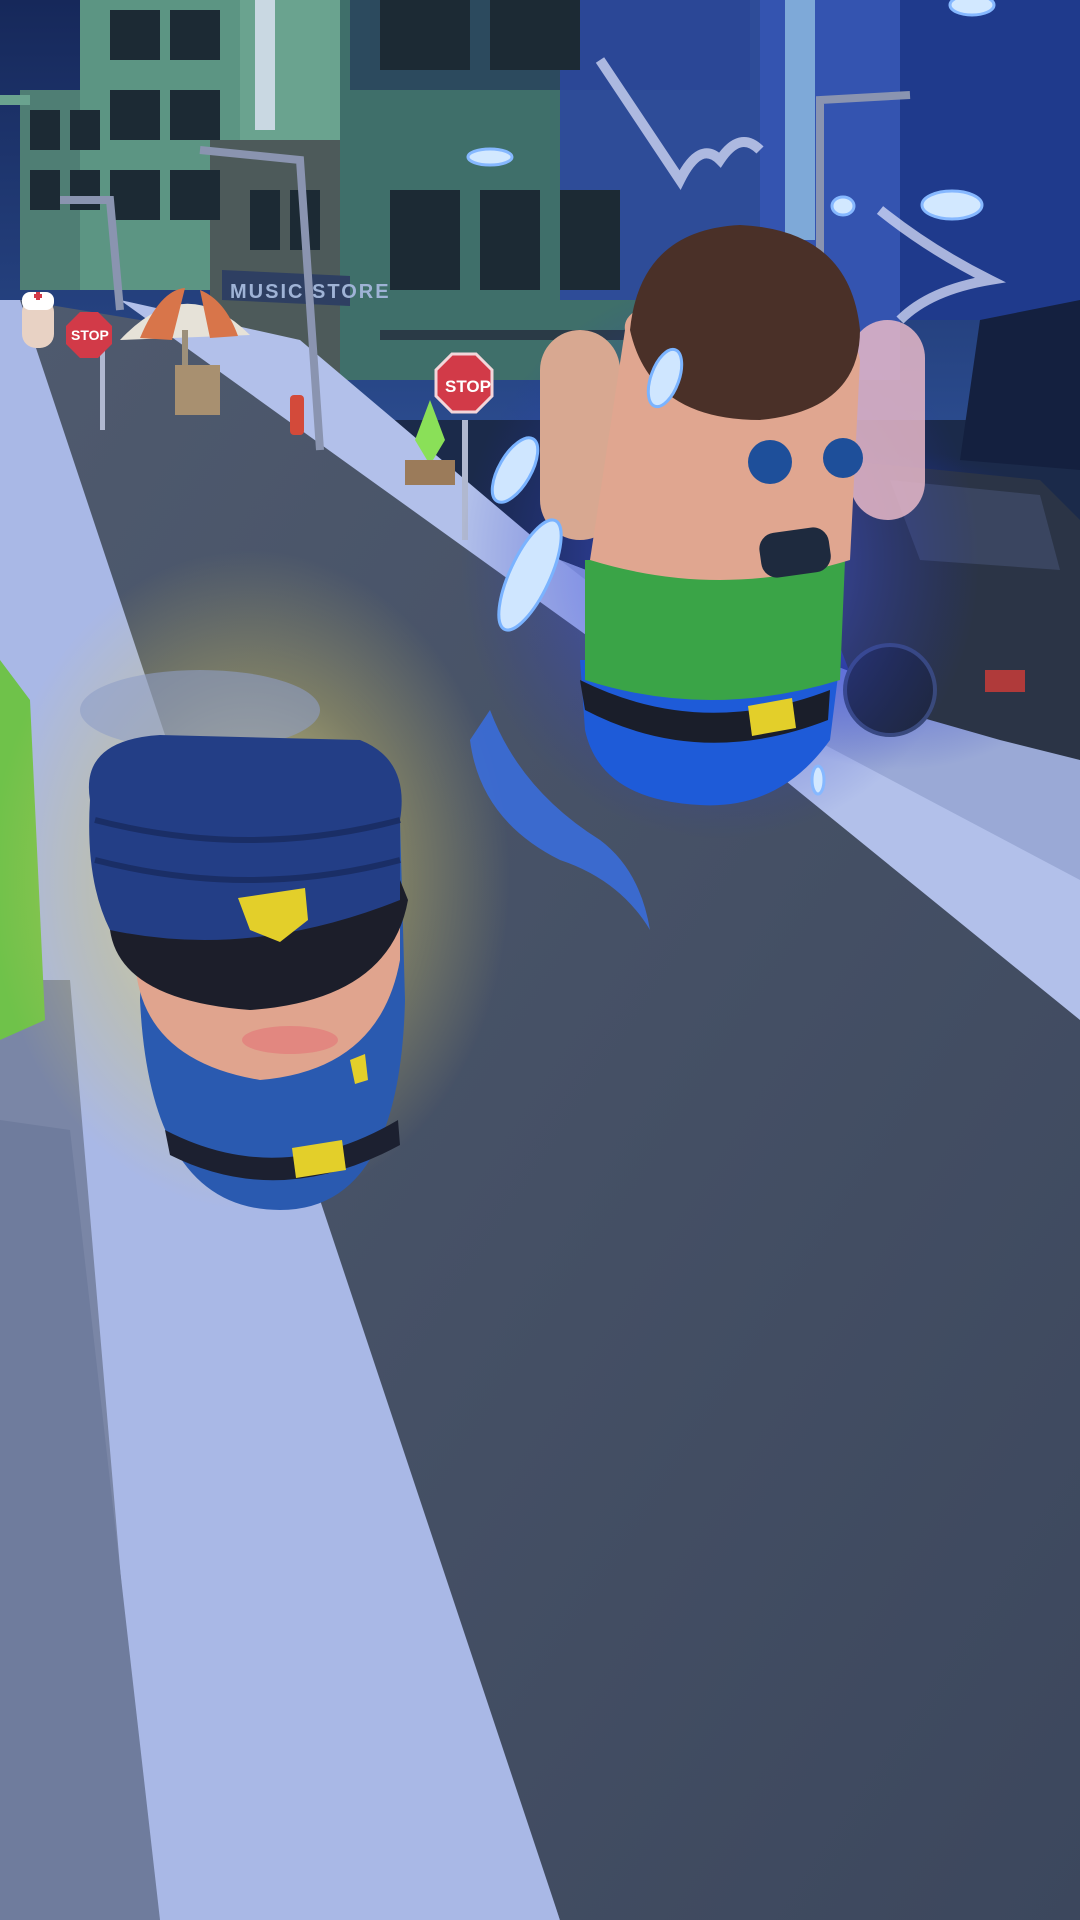 This screenshot has height=1920, width=1080. Describe the element at coordinates (887, 420) in the screenshot. I see `ghost-right-arm` at that location.